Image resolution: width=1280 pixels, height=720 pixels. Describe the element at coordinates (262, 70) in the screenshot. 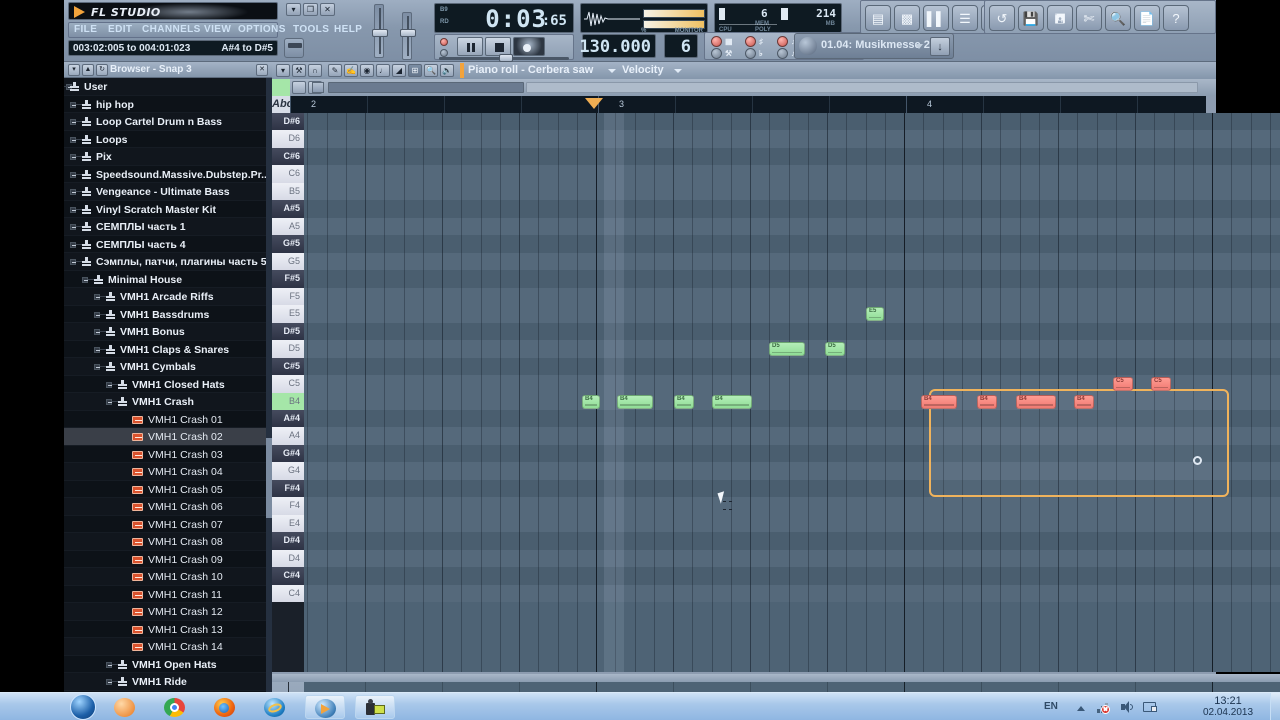

I see `browser-close-button: ✕` at that location.